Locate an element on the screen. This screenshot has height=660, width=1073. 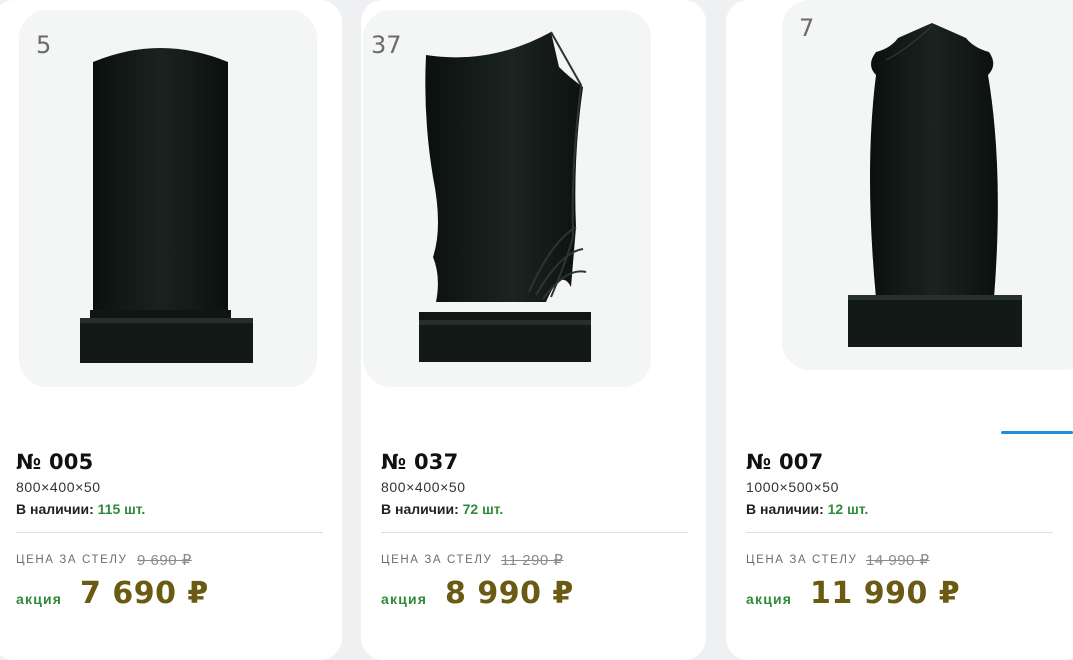
product-title: № 005 is located at coordinates (54, 462).